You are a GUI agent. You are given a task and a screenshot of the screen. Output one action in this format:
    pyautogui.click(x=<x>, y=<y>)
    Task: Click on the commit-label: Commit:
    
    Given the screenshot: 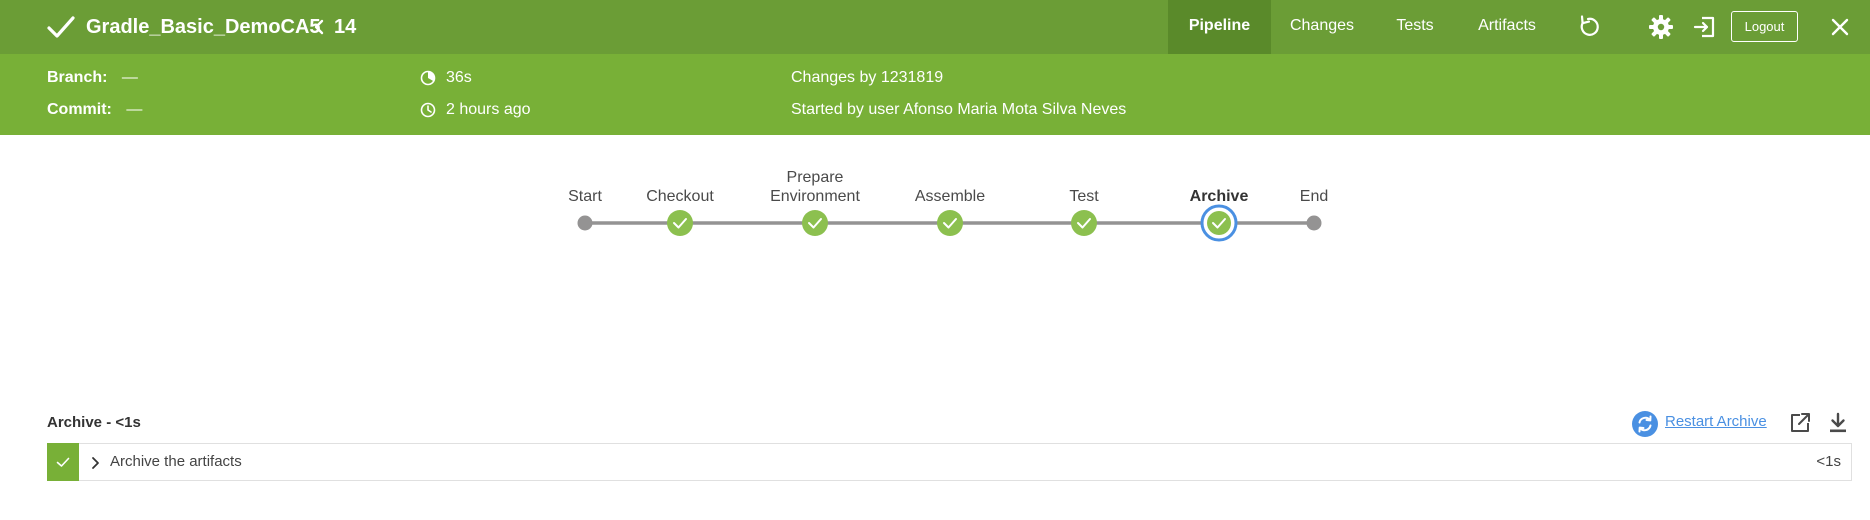 What is the action you would take?
    pyautogui.click(x=79, y=109)
    